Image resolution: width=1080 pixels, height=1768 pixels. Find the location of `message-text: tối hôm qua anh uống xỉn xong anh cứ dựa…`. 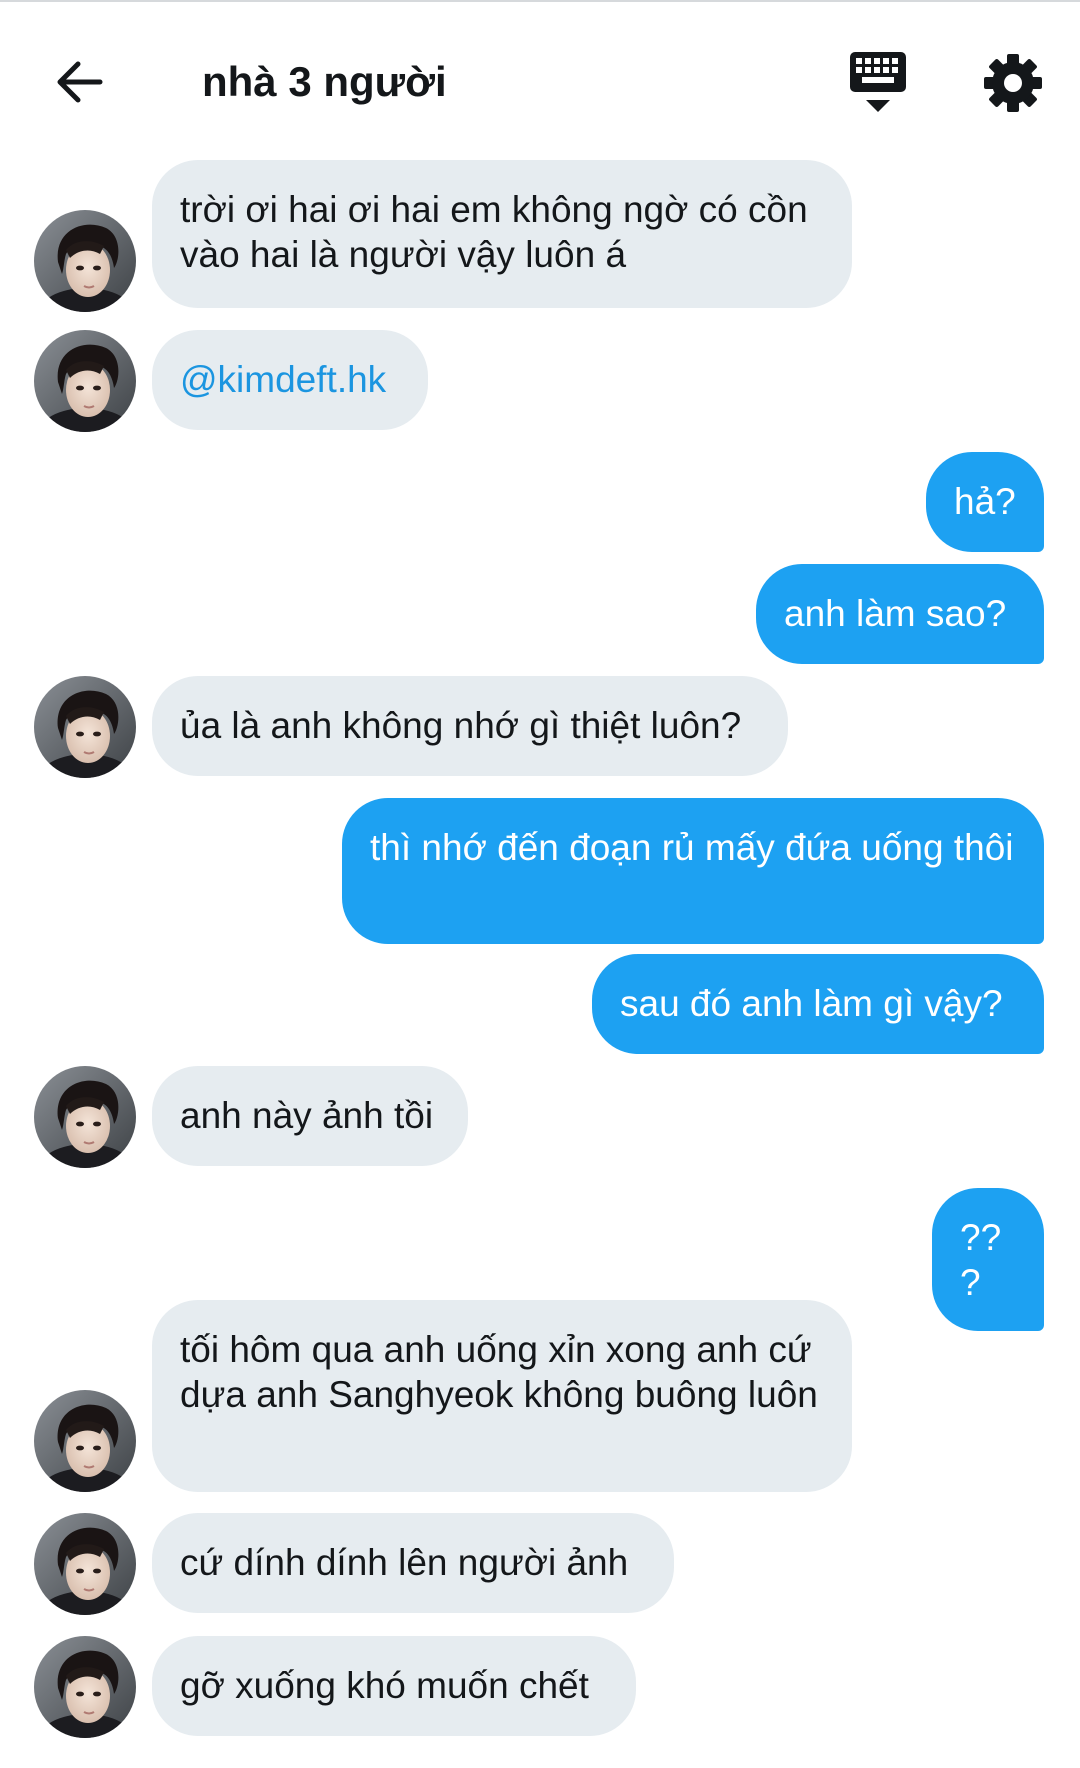

message-text: tối hôm qua anh uống xỉn xong anh cứ dựa… is located at coordinates (499, 1372).